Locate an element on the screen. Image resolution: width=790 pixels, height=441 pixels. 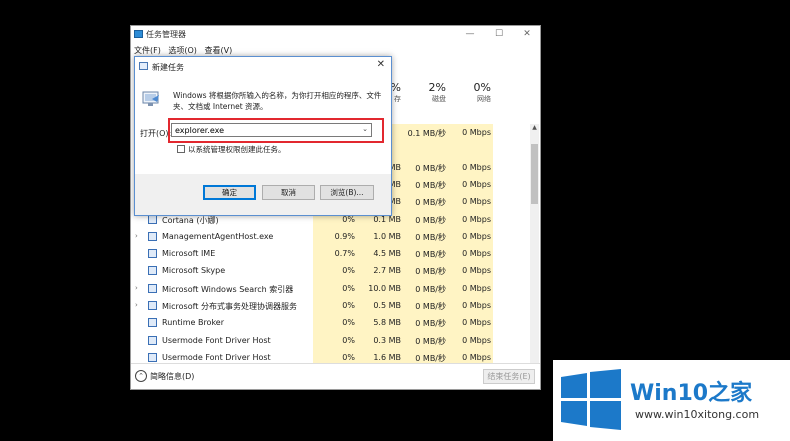
process-row: Microsoft IME 0.7% 4.5 MB 0 MB/秒 0 Mbps is located at coordinates (331, 253).